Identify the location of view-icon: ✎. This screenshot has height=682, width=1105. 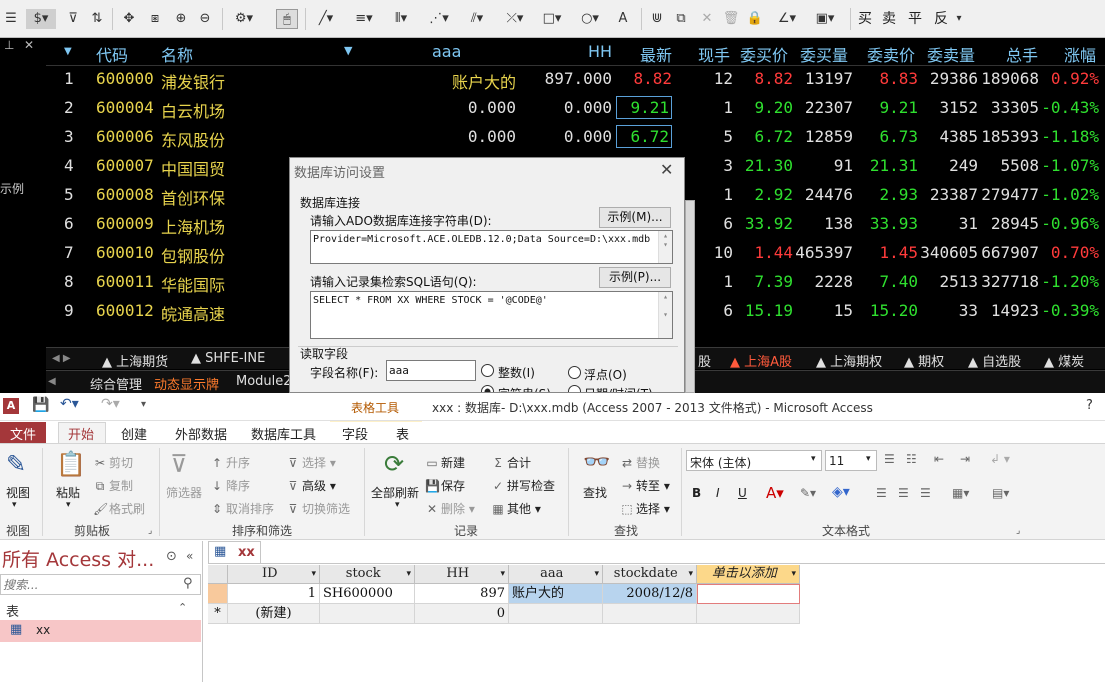
(16, 464).